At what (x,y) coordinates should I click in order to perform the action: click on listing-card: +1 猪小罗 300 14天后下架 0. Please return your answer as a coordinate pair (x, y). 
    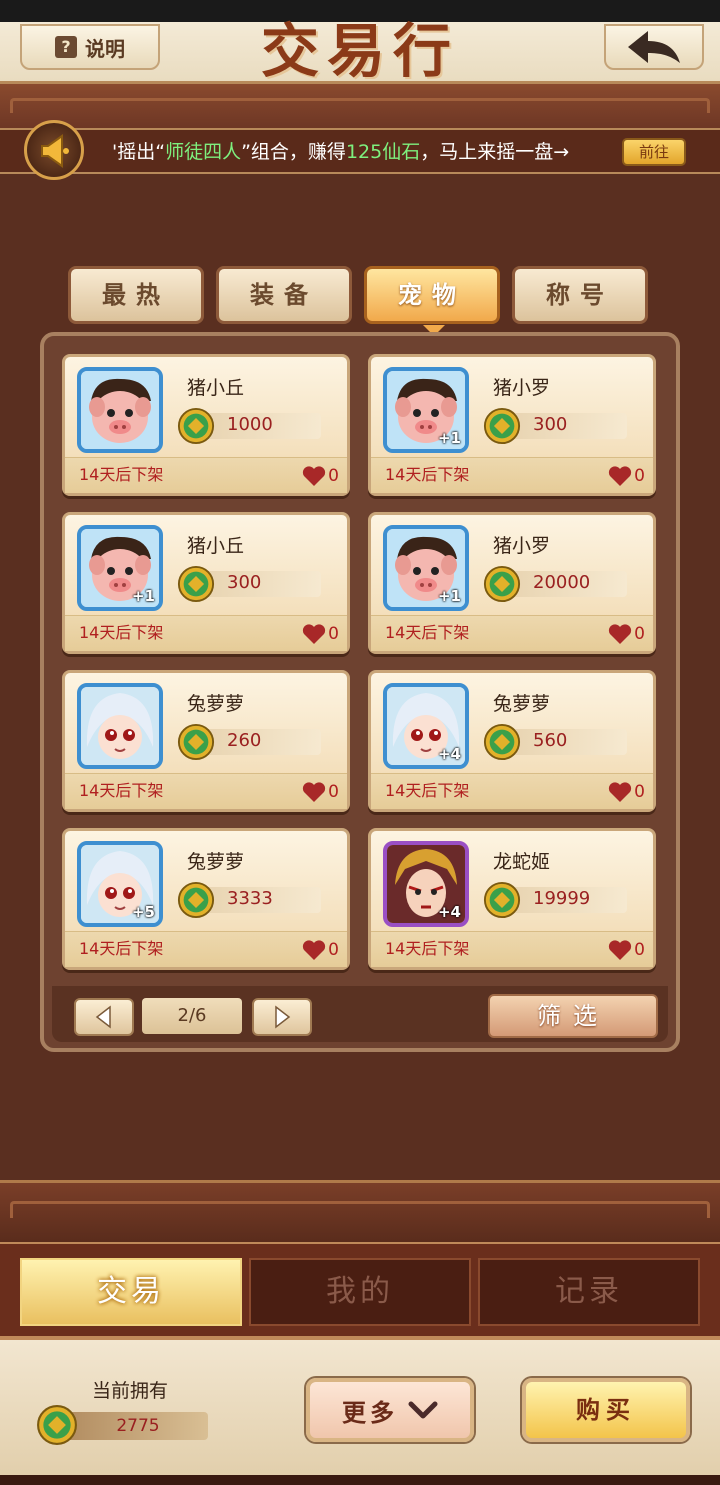
    Looking at the image, I should click on (512, 425).